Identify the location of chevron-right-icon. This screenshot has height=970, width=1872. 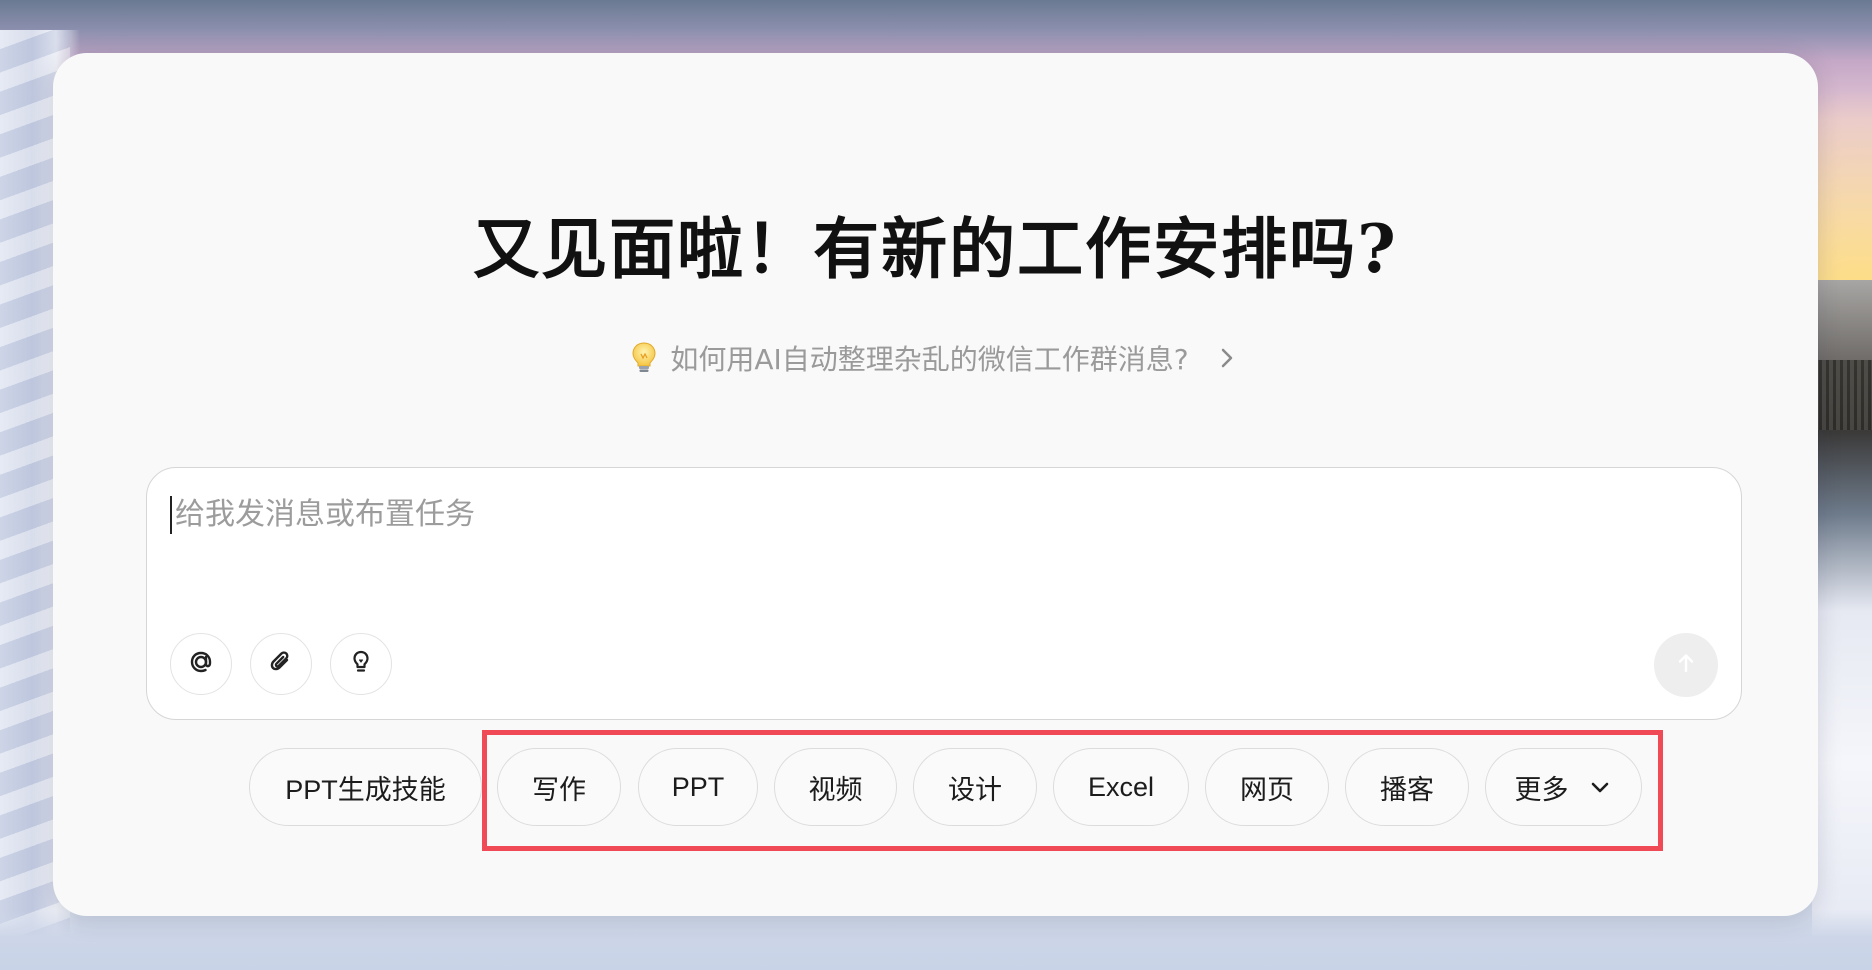
(1227, 358).